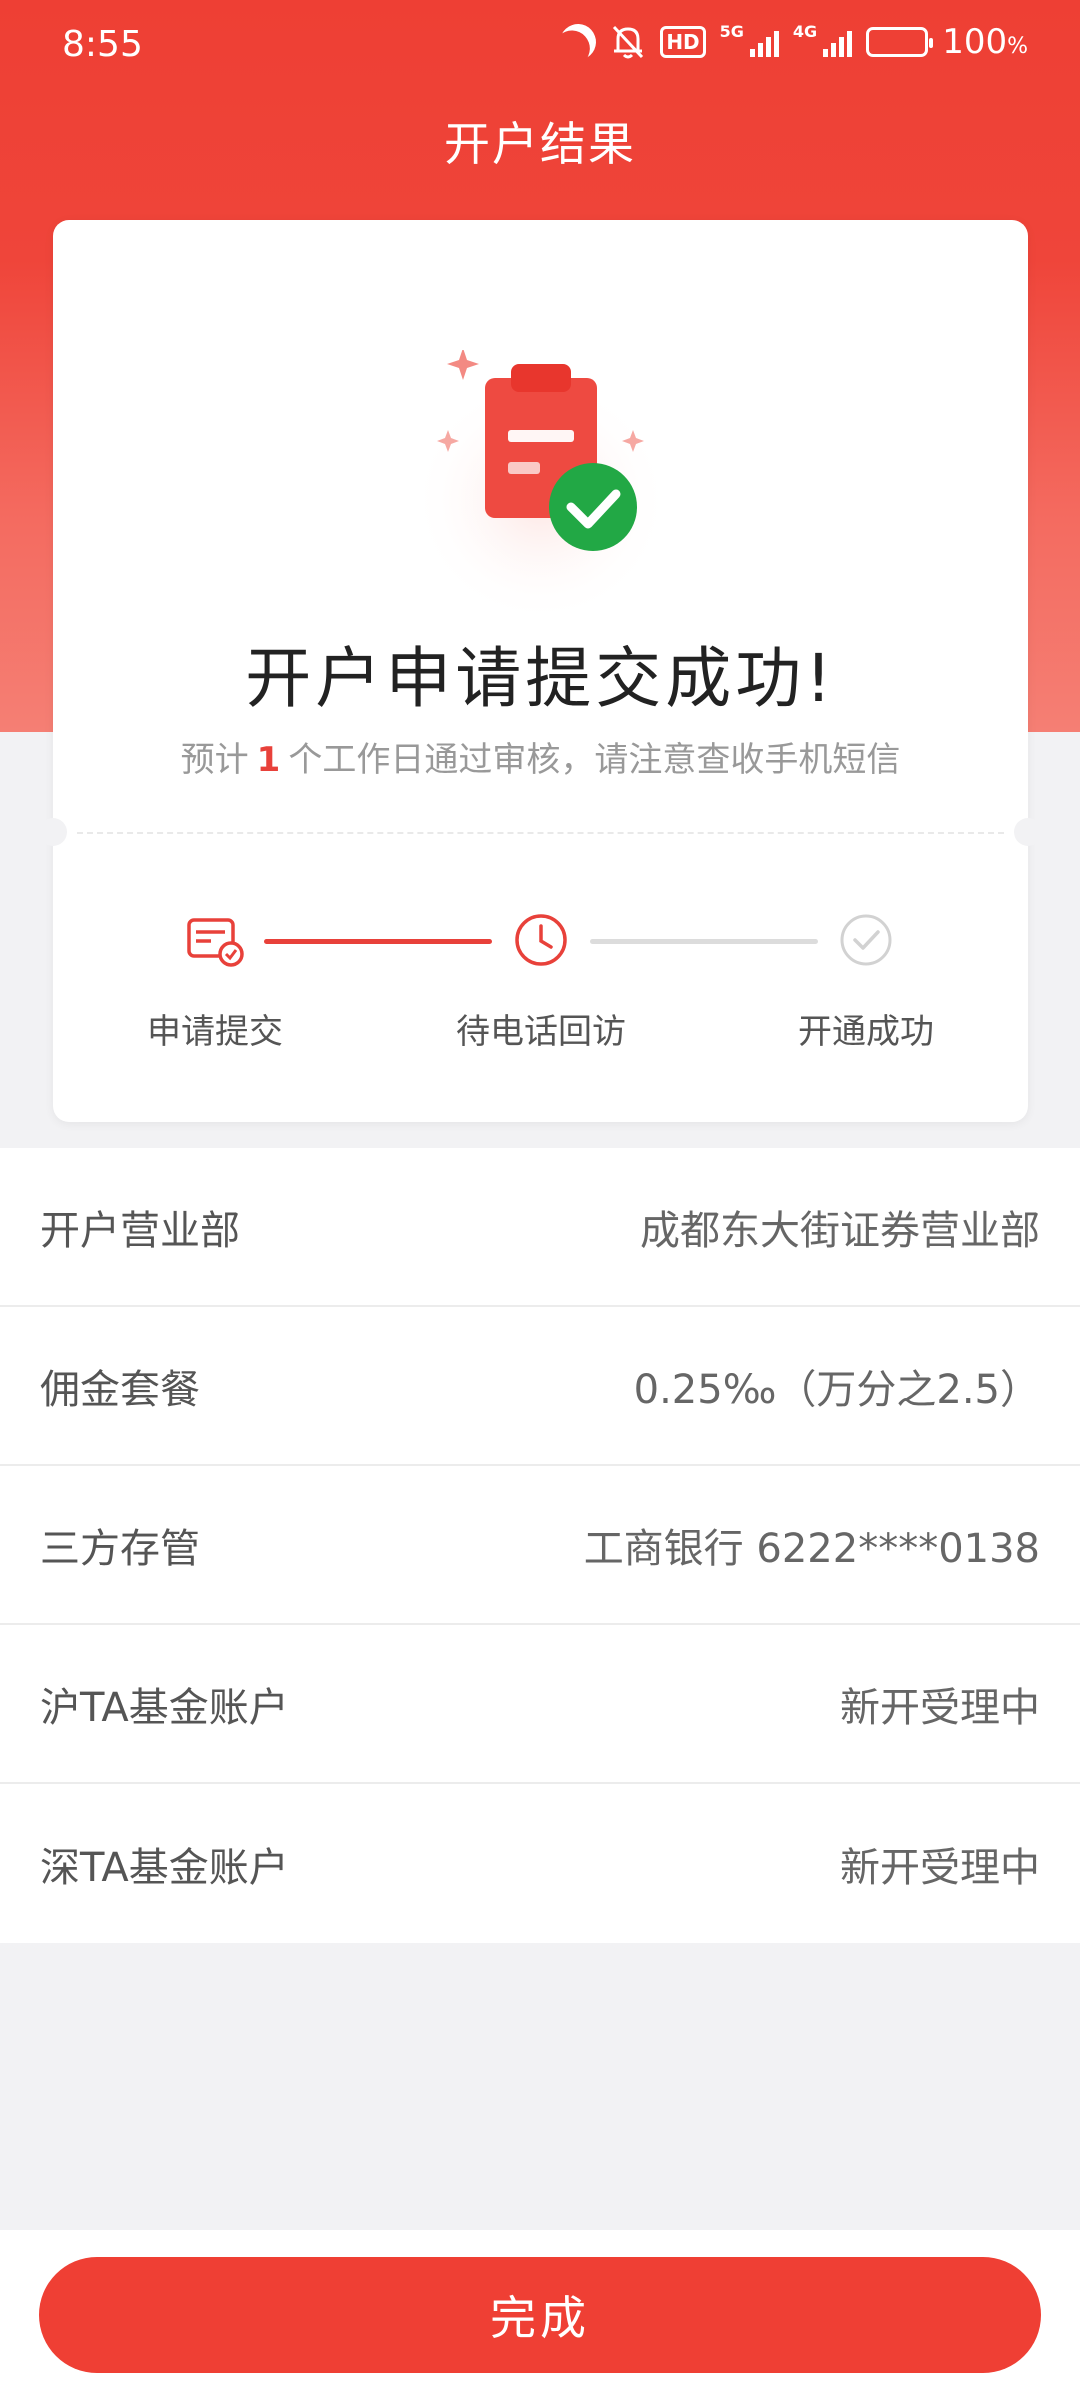 The image size is (1080, 2400). I want to click on battery-percent: 100%, so click(985, 42).